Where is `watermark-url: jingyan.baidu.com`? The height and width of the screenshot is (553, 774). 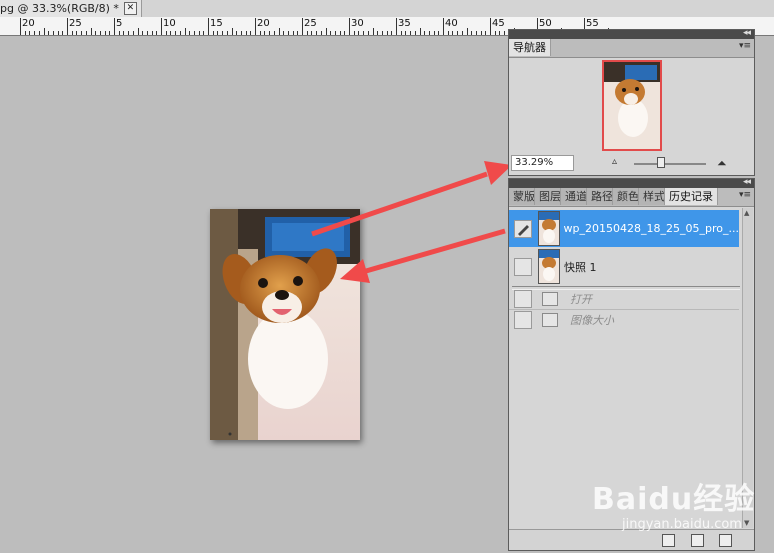
watermark-url: jingyan.baidu.com is located at coordinates (682, 524).